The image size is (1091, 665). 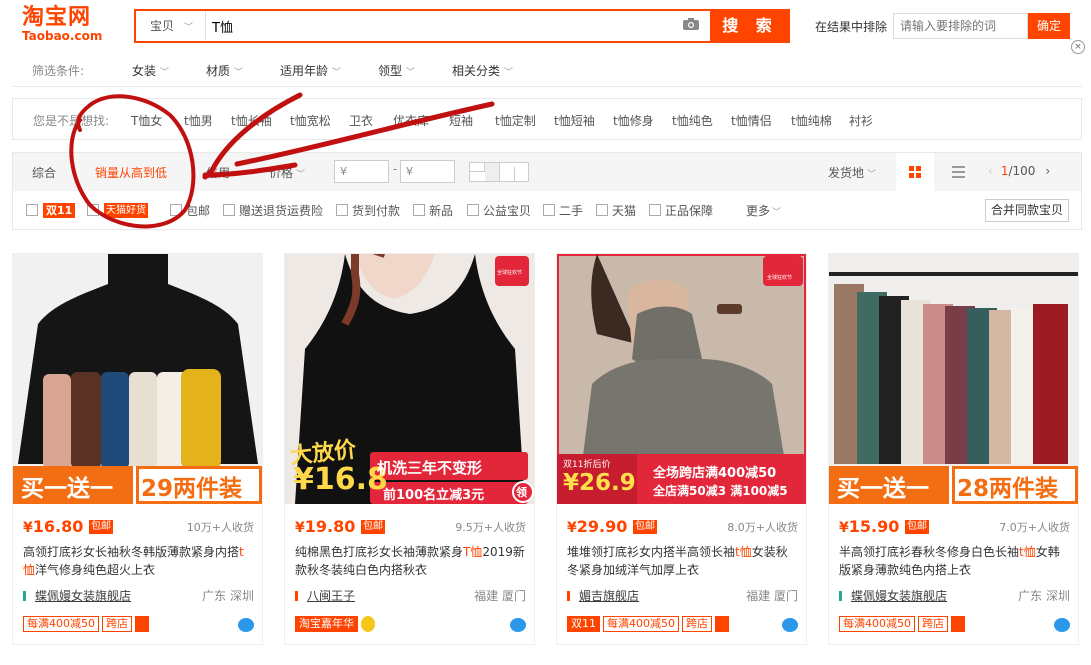 What do you see at coordinates (44, 172) in the screenshot?
I see `sort-default: 综合` at bounding box center [44, 172].